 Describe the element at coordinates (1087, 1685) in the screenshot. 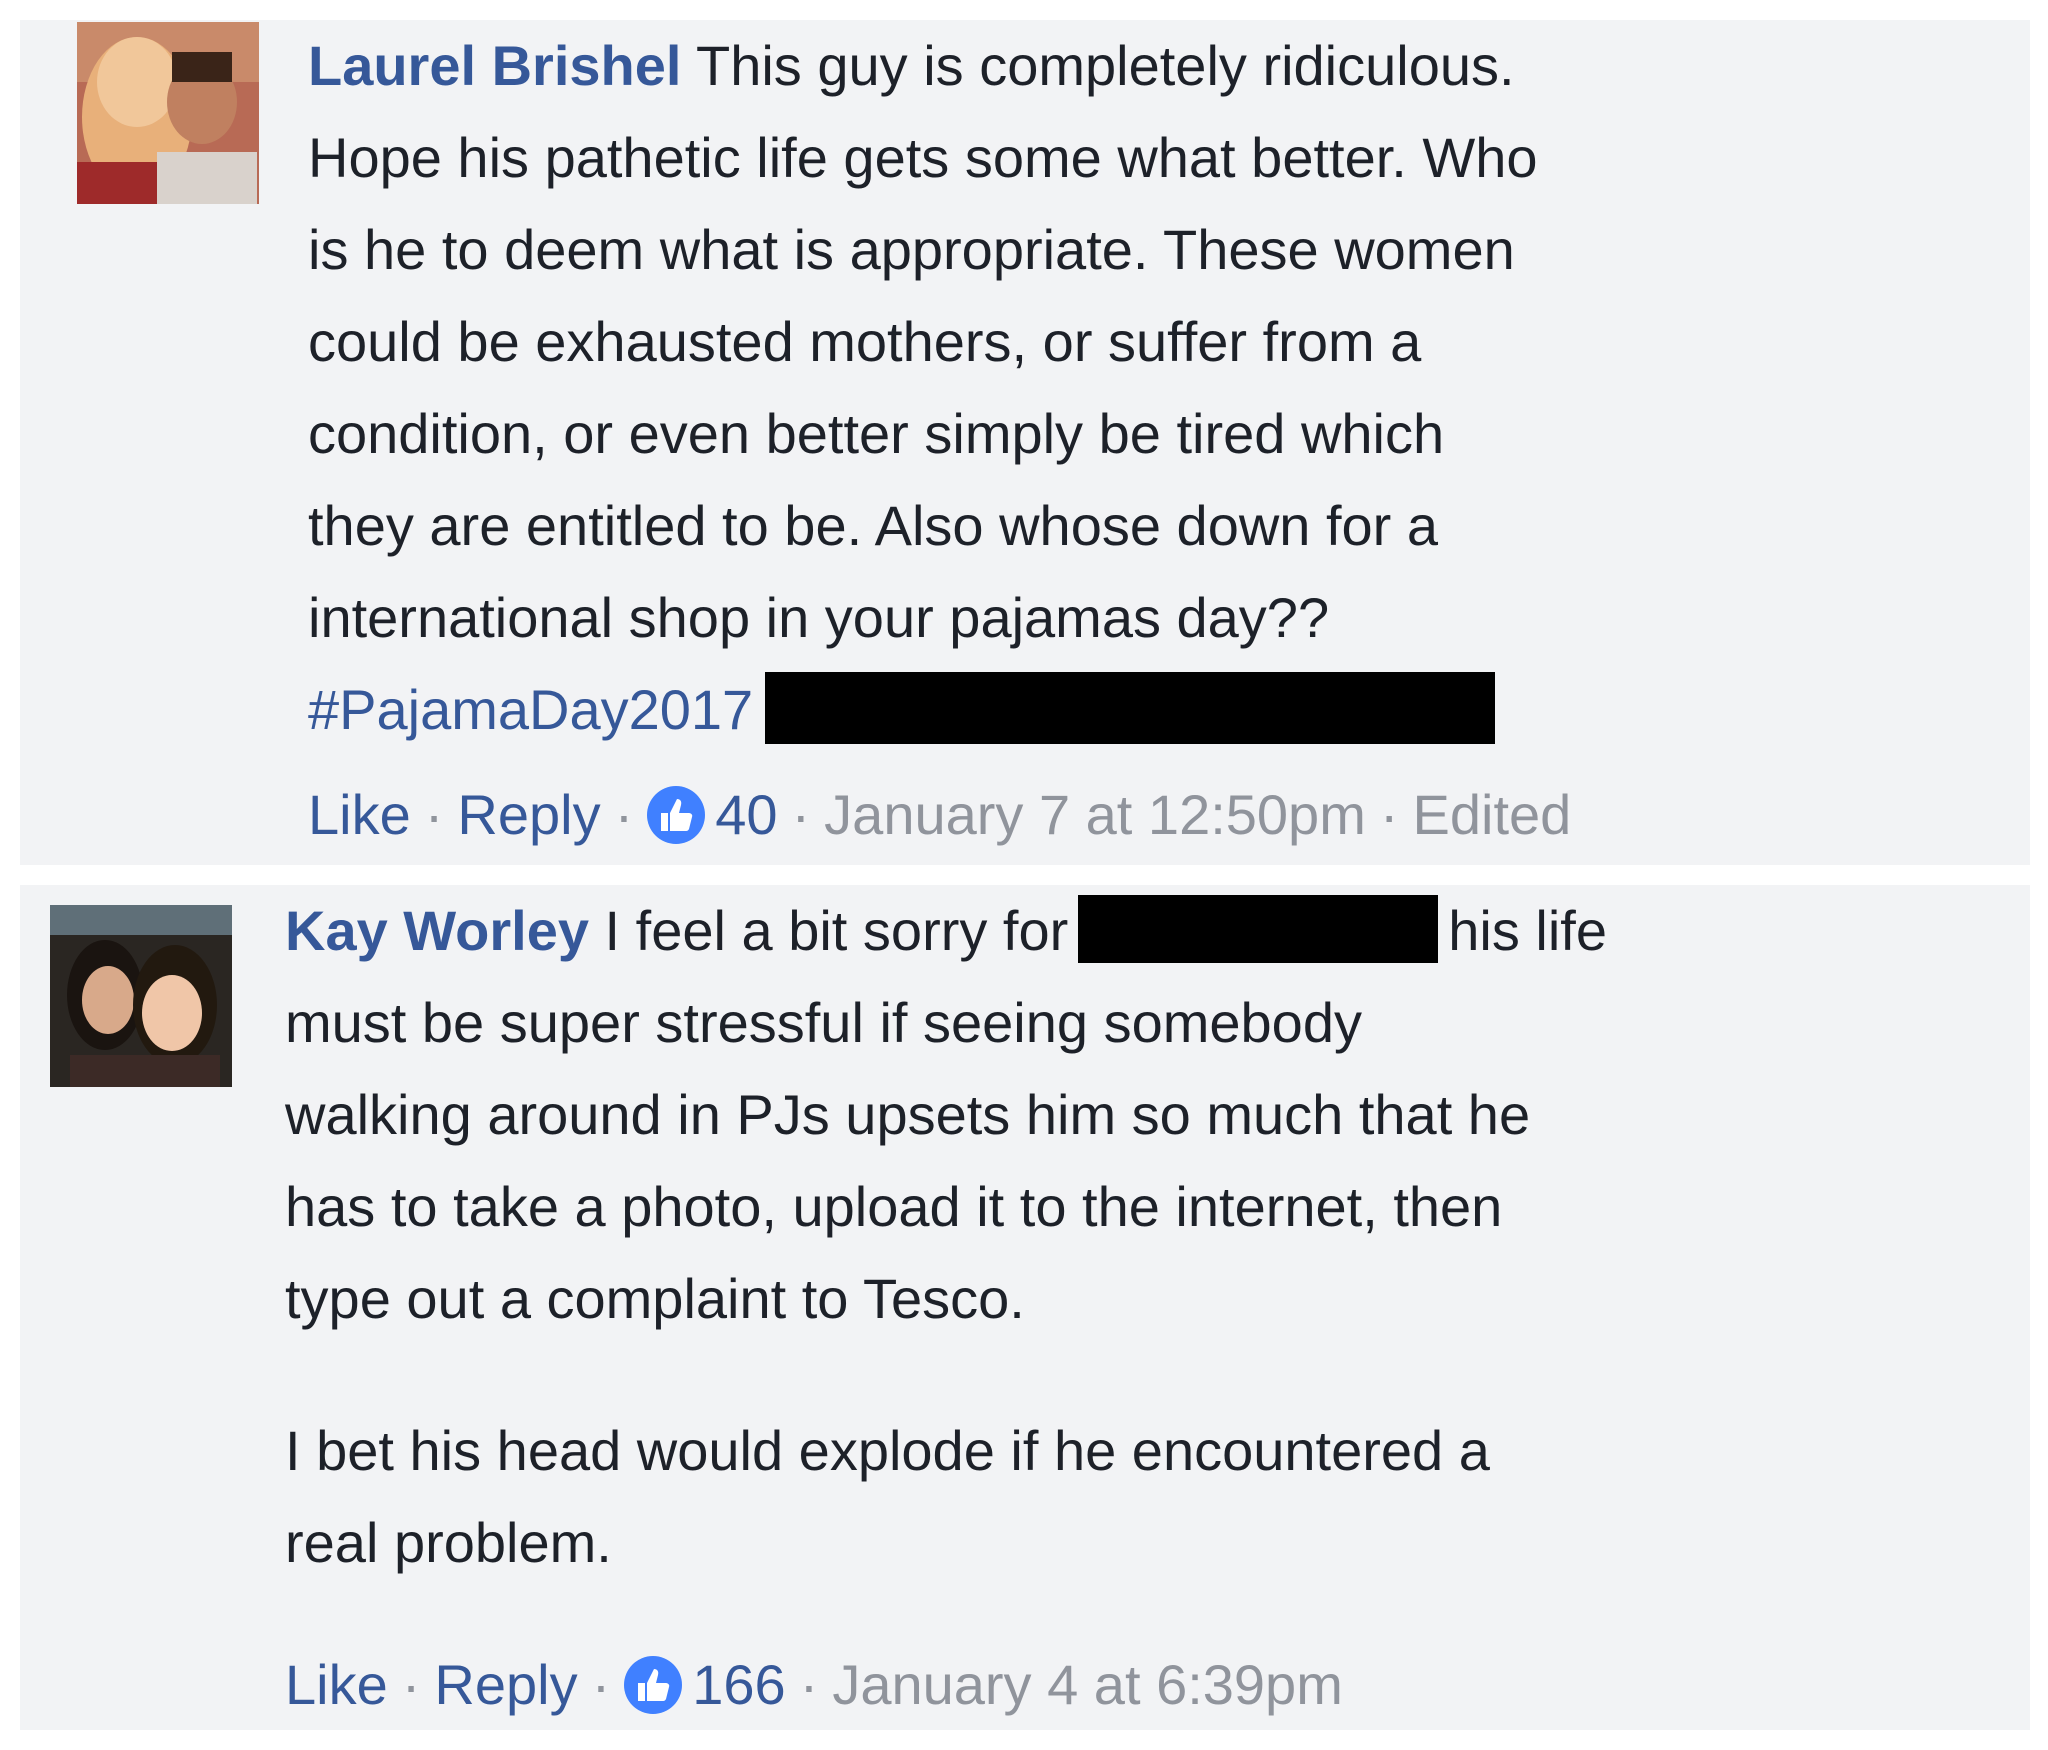

I see `timestamp: January 4 at 6:39pm` at that location.